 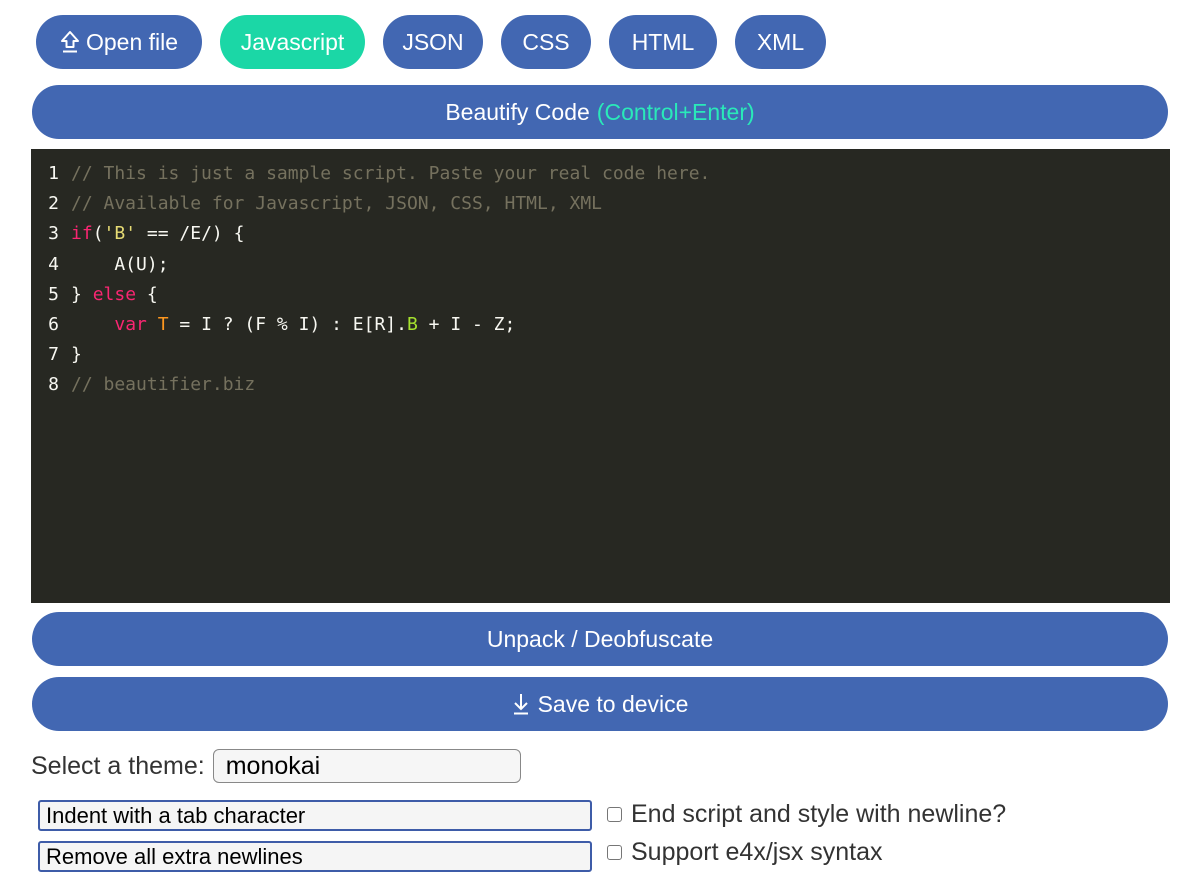 I want to click on line-number: 6, so click(x=53, y=324).